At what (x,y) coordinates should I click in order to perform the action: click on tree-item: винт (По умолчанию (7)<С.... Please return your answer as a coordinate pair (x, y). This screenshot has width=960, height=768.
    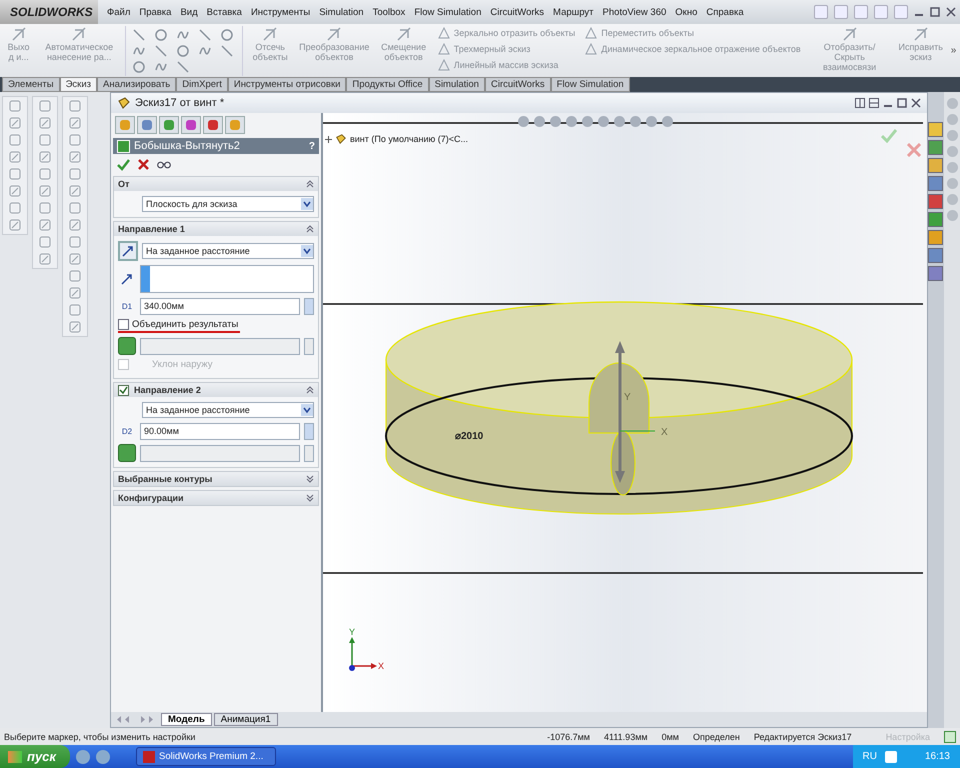
    Looking at the image, I should click on (409, 139).